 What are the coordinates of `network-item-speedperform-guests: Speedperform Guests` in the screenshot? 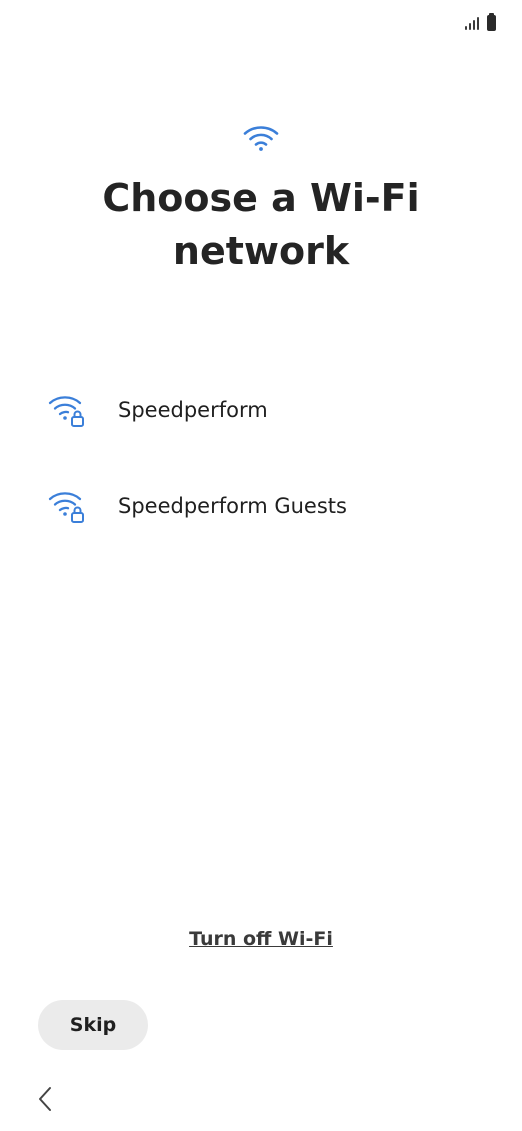 It's located at (261, 506).